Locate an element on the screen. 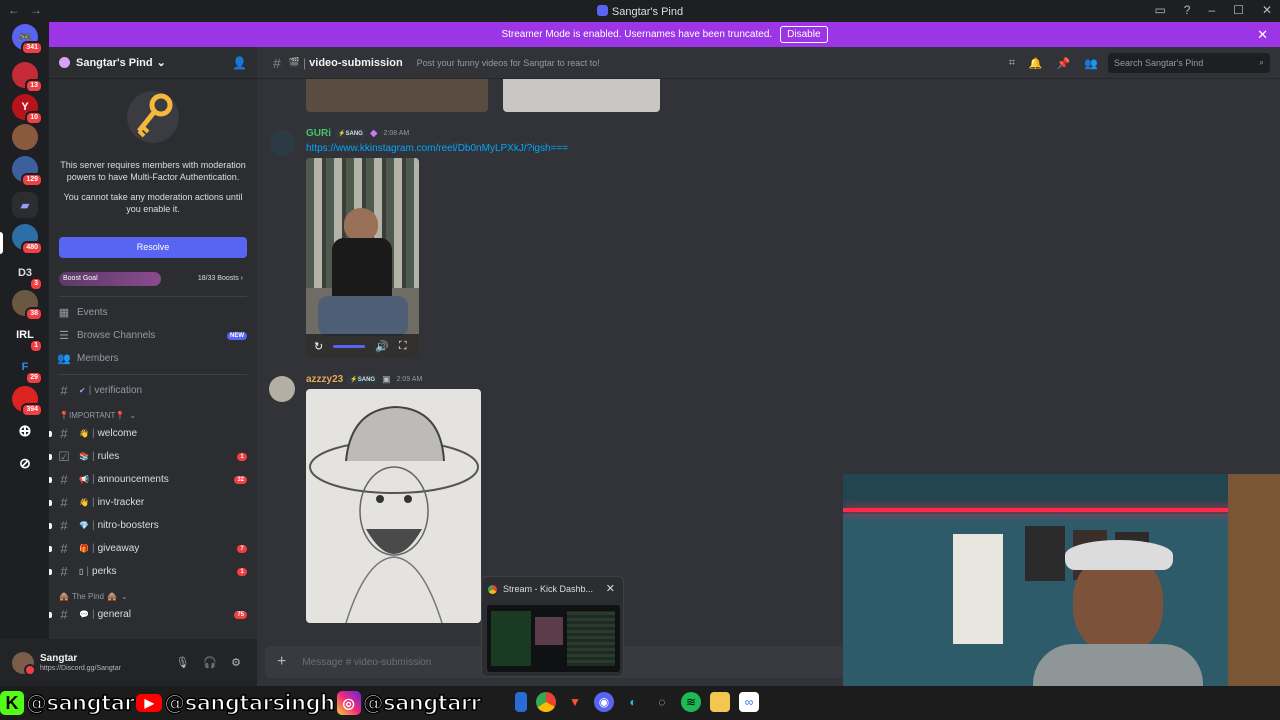 Image resolution: width=1280 pixels, height=720 pixels. channel-giveaway: # 🎁 | giveaway 7 is located at coordinates (149, 548).